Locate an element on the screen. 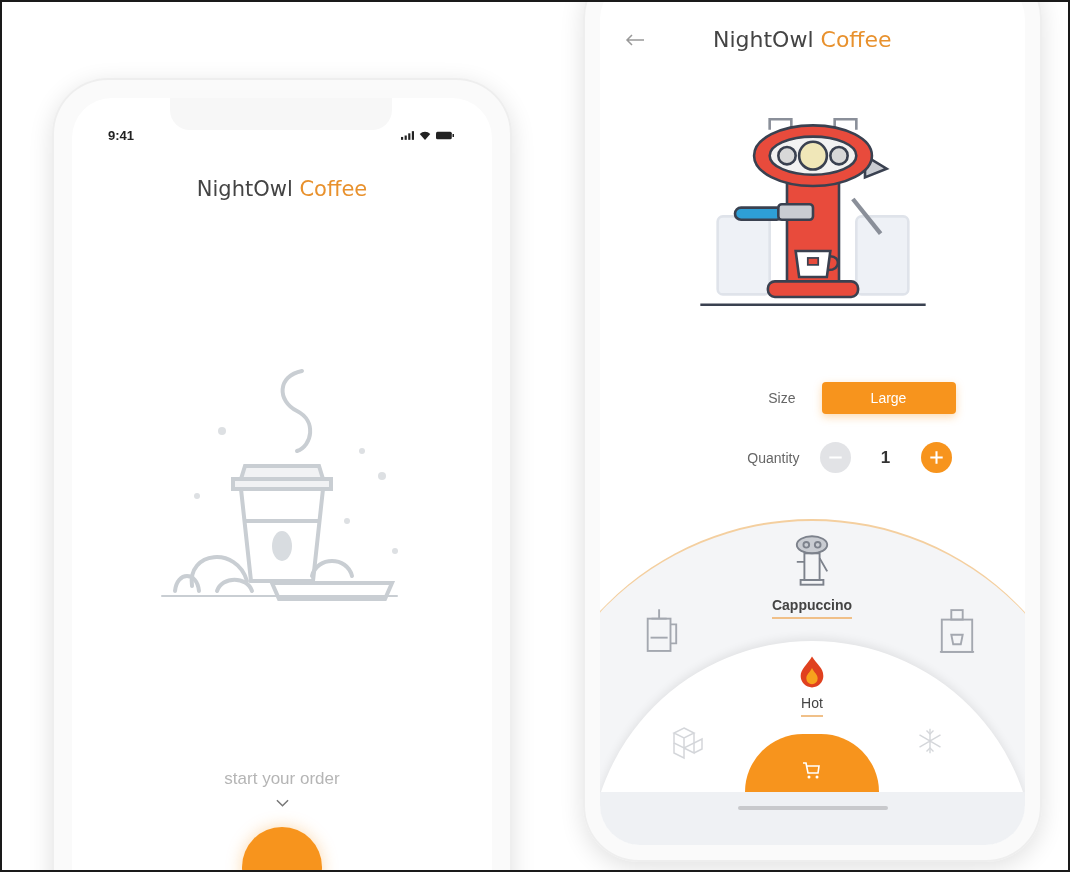 This screenshot has height=872, width=1070. flame-icon is located at coordinates (812, 672).